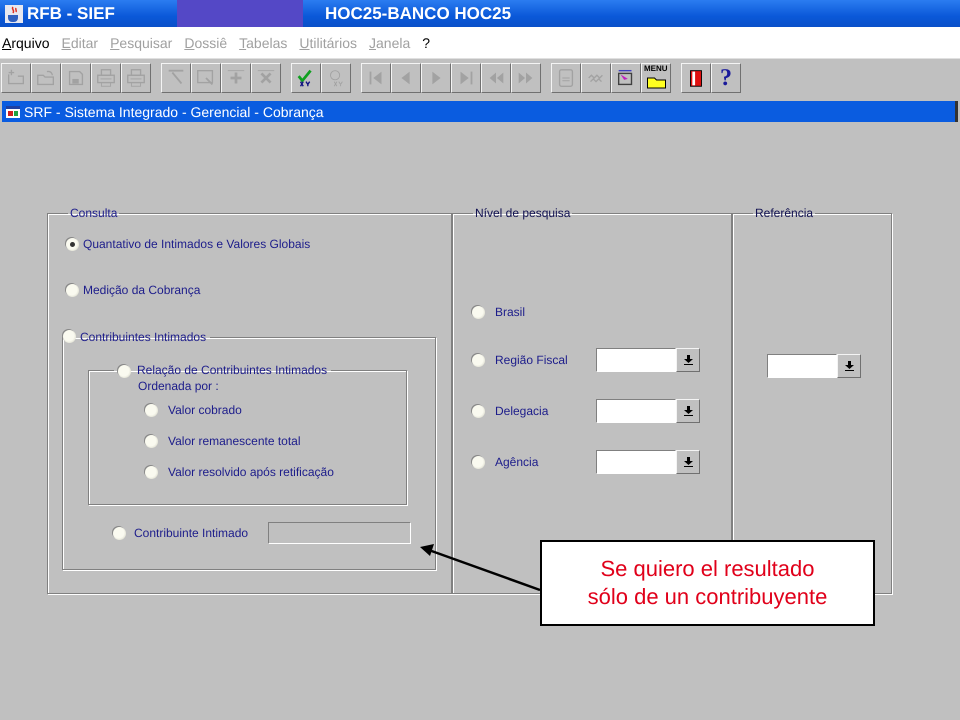  Describe the element at coordinates (93, 213) in the screenshot. I see `group-title: Consulta` at that location.